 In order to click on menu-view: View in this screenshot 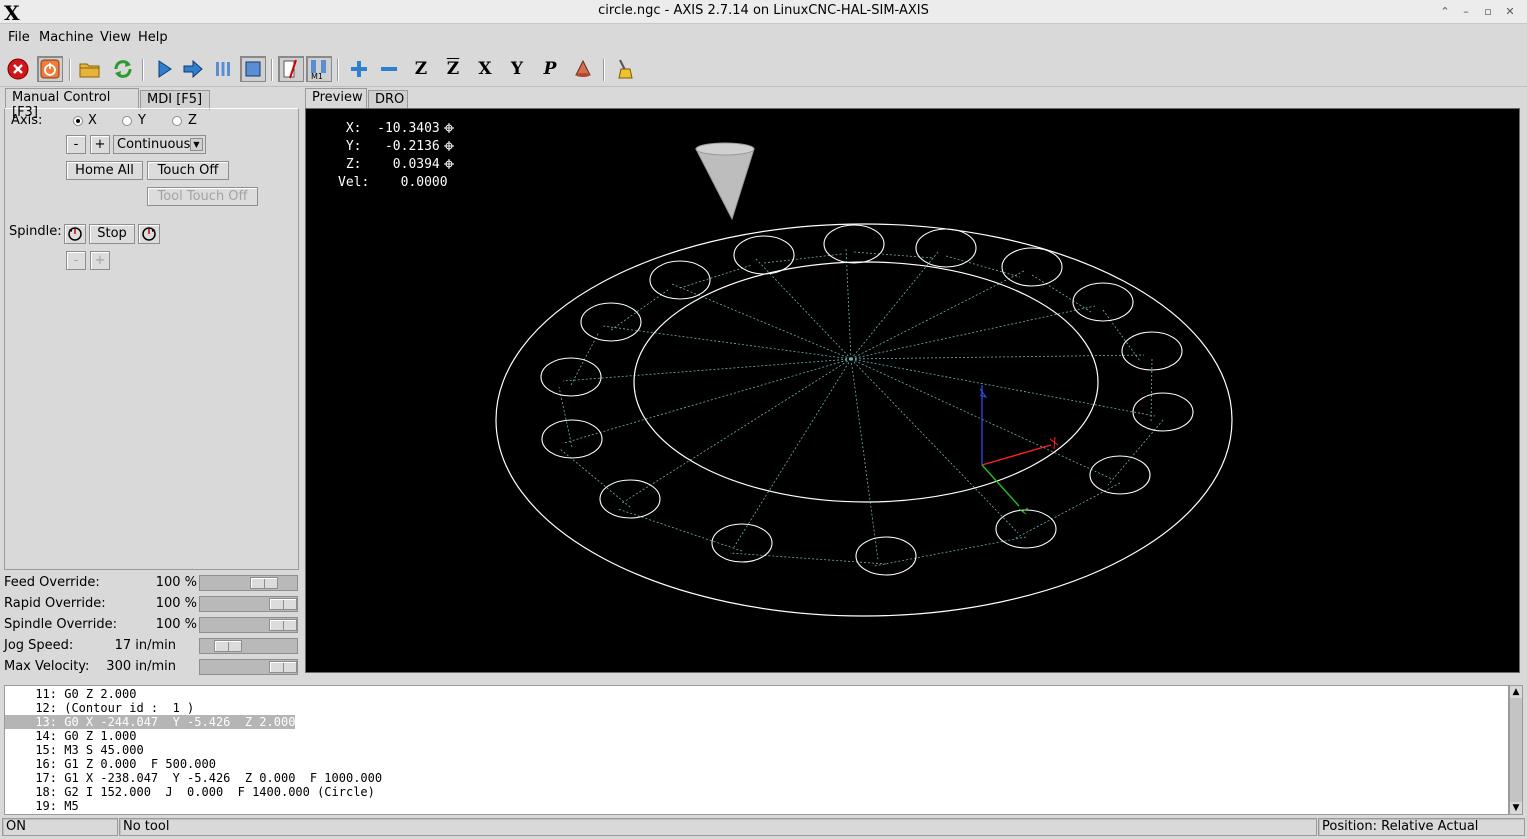, I will do `click(115, 37)`.